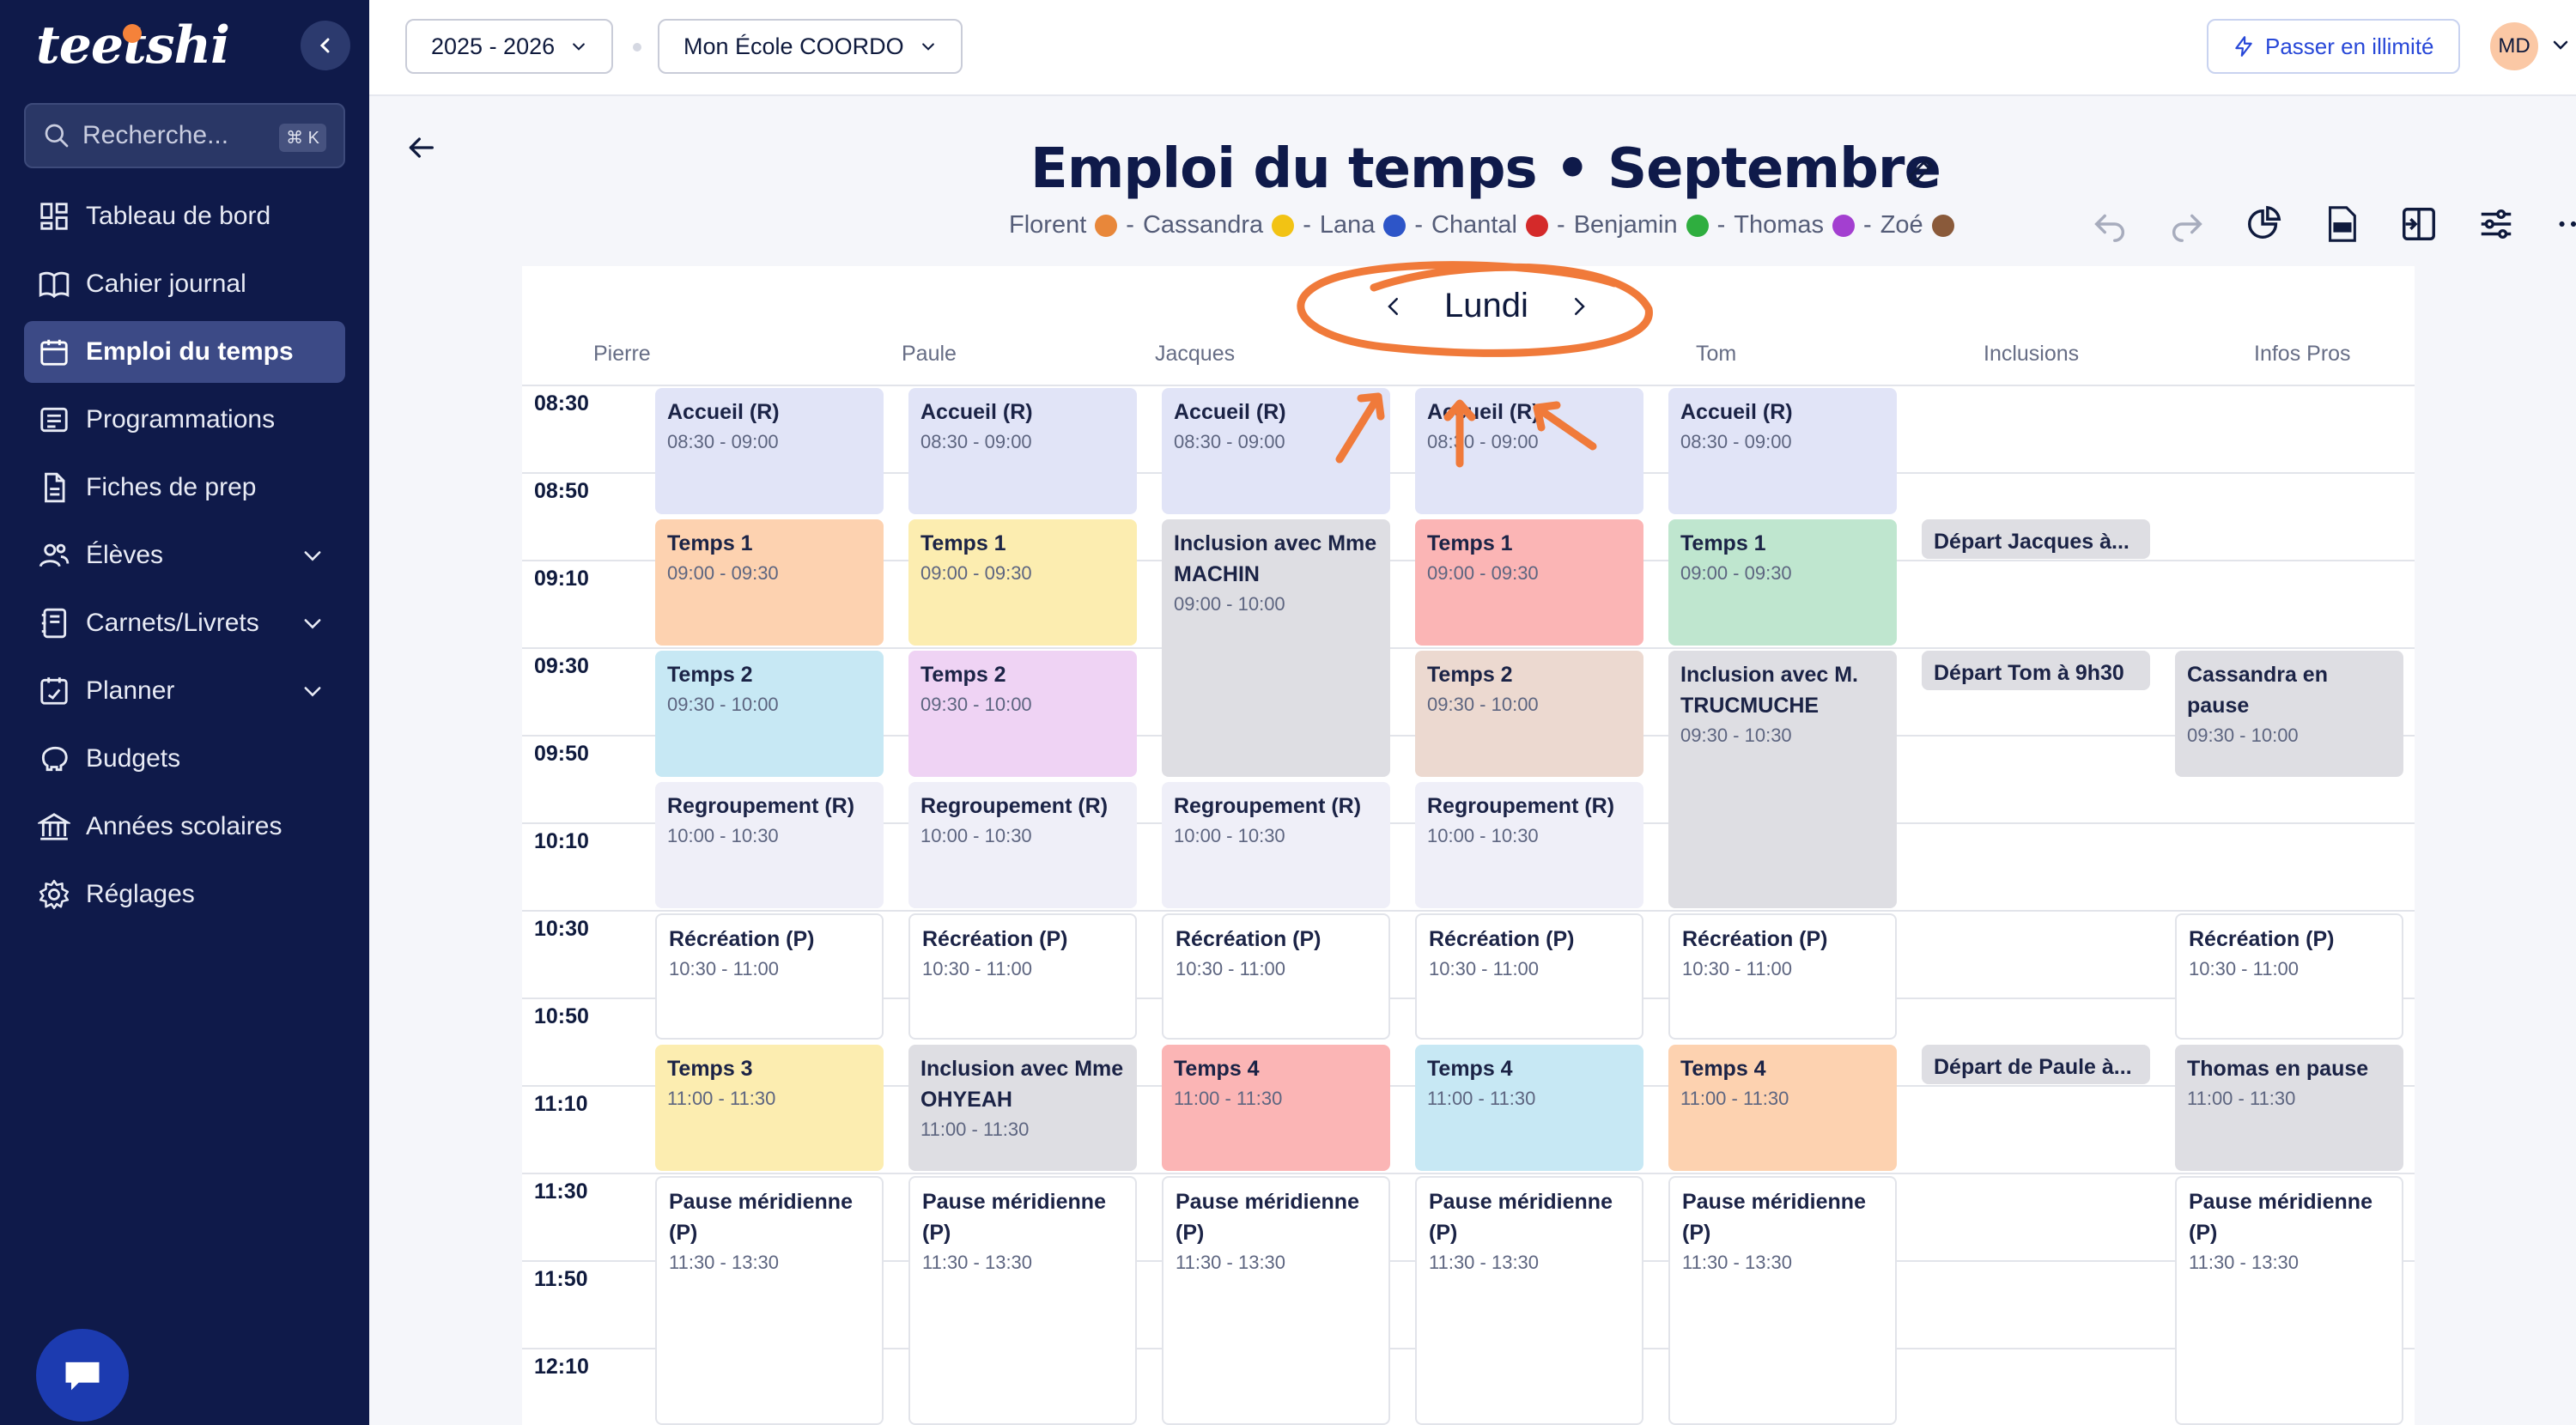 This screenshot has height=1425, width=2576. I want to click on schedule-event: Départ Tom à 9h30, so click(2036, 671).